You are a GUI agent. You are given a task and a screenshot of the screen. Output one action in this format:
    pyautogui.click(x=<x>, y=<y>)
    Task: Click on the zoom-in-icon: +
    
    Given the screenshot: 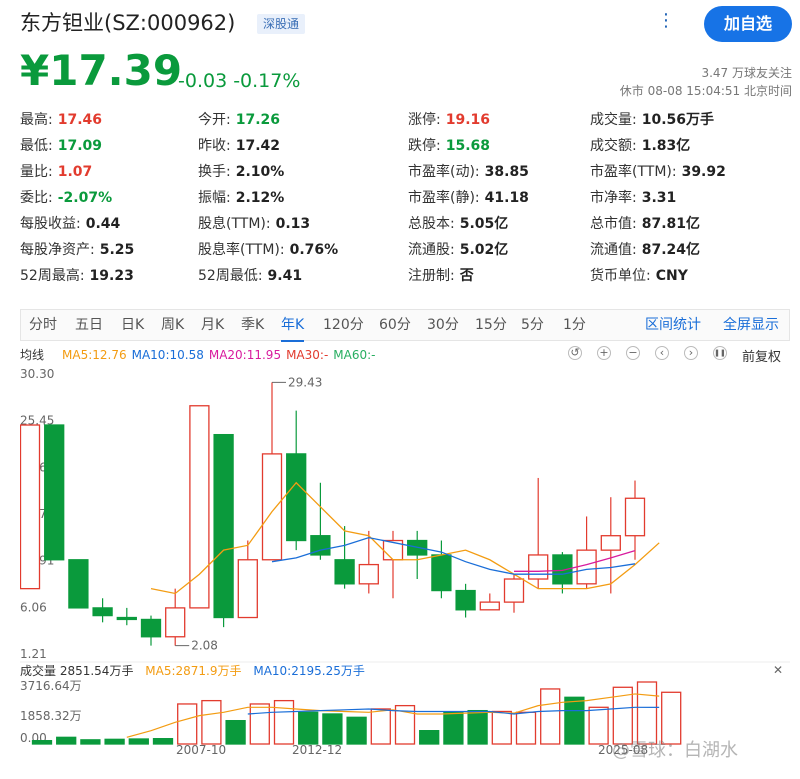 What is the action you would take?
    pyautogui.click(x=604, y=353)
    